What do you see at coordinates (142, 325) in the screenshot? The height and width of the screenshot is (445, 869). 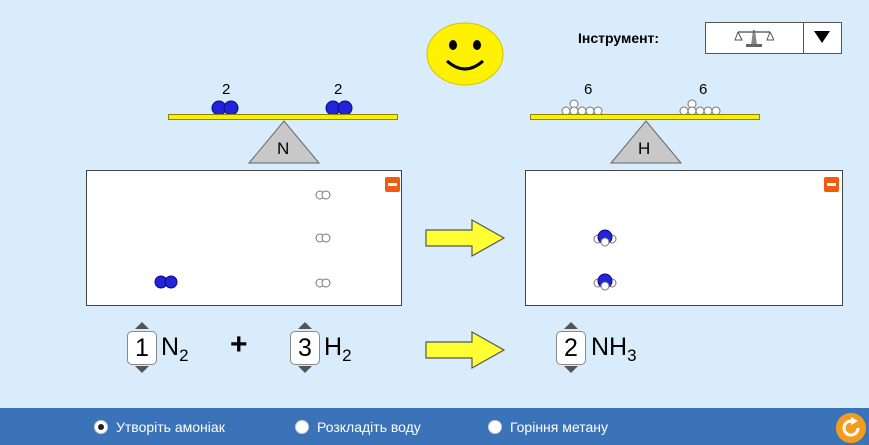 I see `reactant1-increase-button` at bounding box center [142, 325].